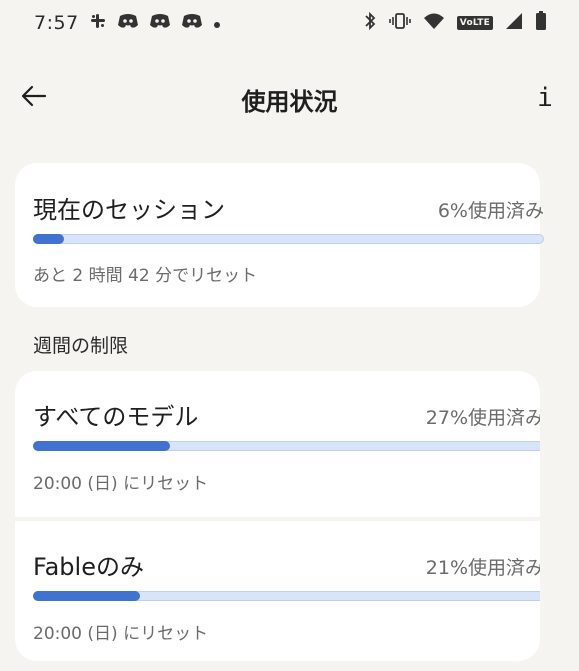 The image size is (579, 671). I want to click on session-usage: 6%使用済み, so click(490, 211).